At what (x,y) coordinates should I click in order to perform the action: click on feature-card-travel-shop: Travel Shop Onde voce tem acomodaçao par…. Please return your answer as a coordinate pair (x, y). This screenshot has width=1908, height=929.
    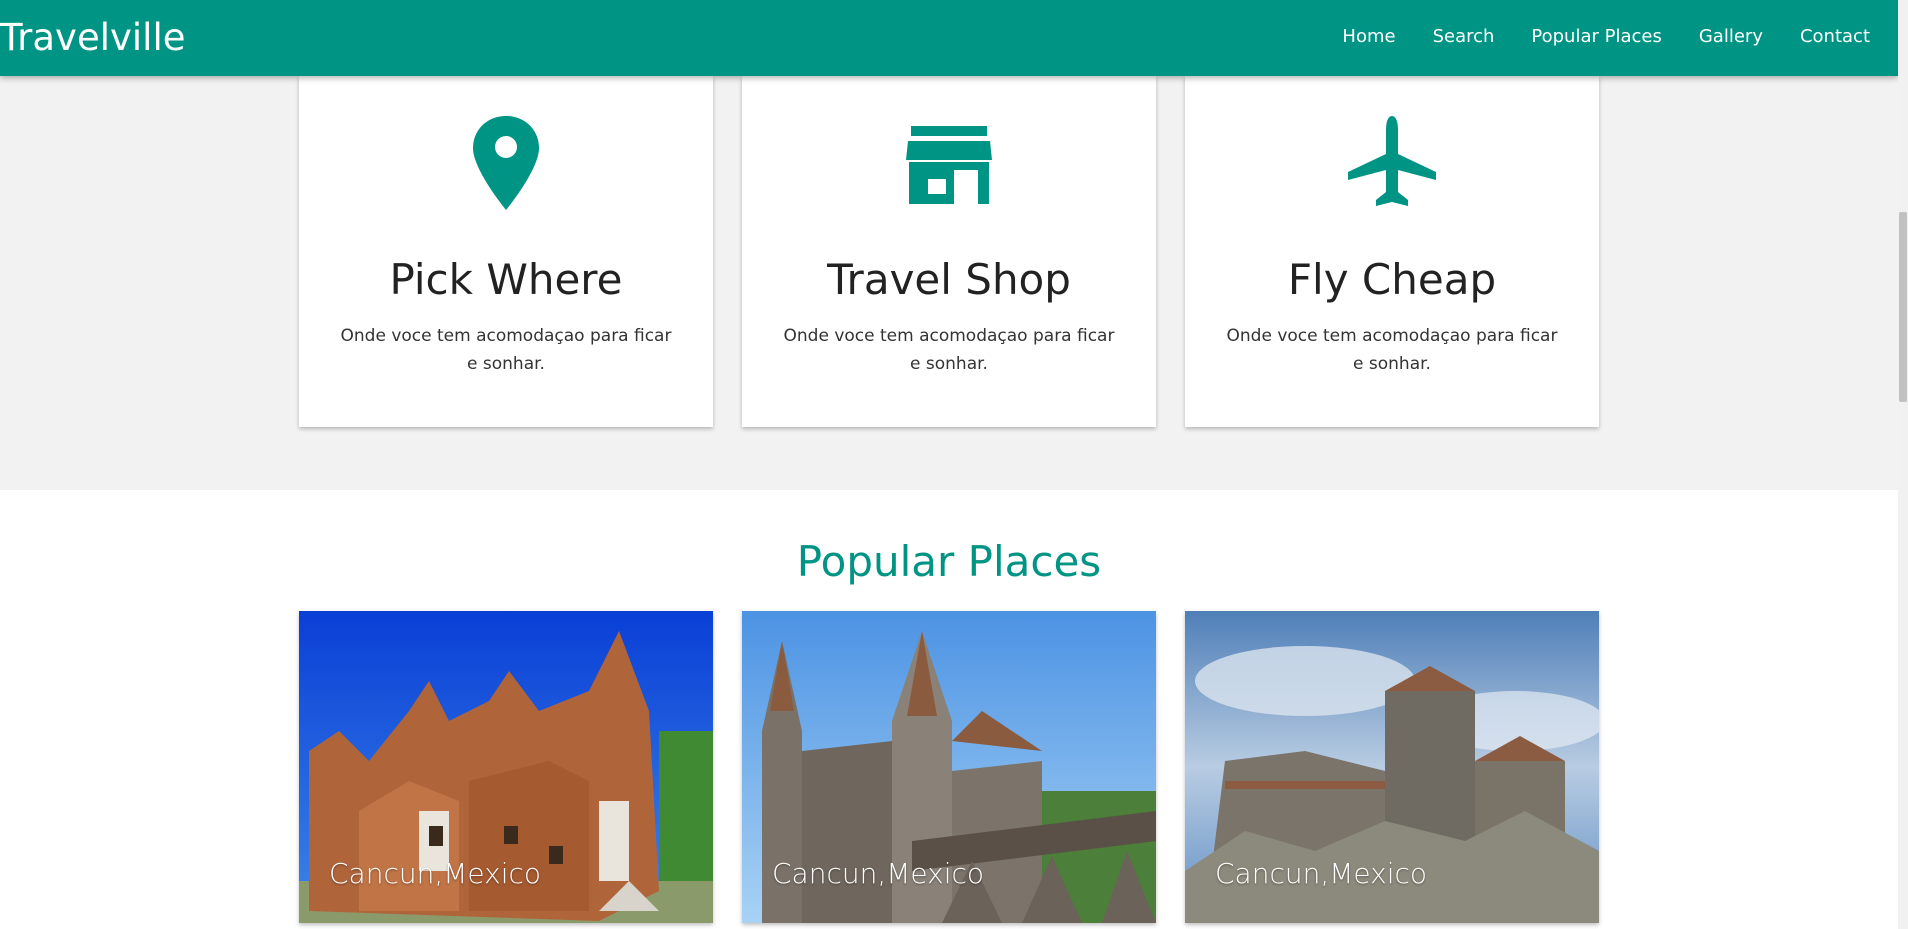
    Looking at the image, I should click on (949, 251).